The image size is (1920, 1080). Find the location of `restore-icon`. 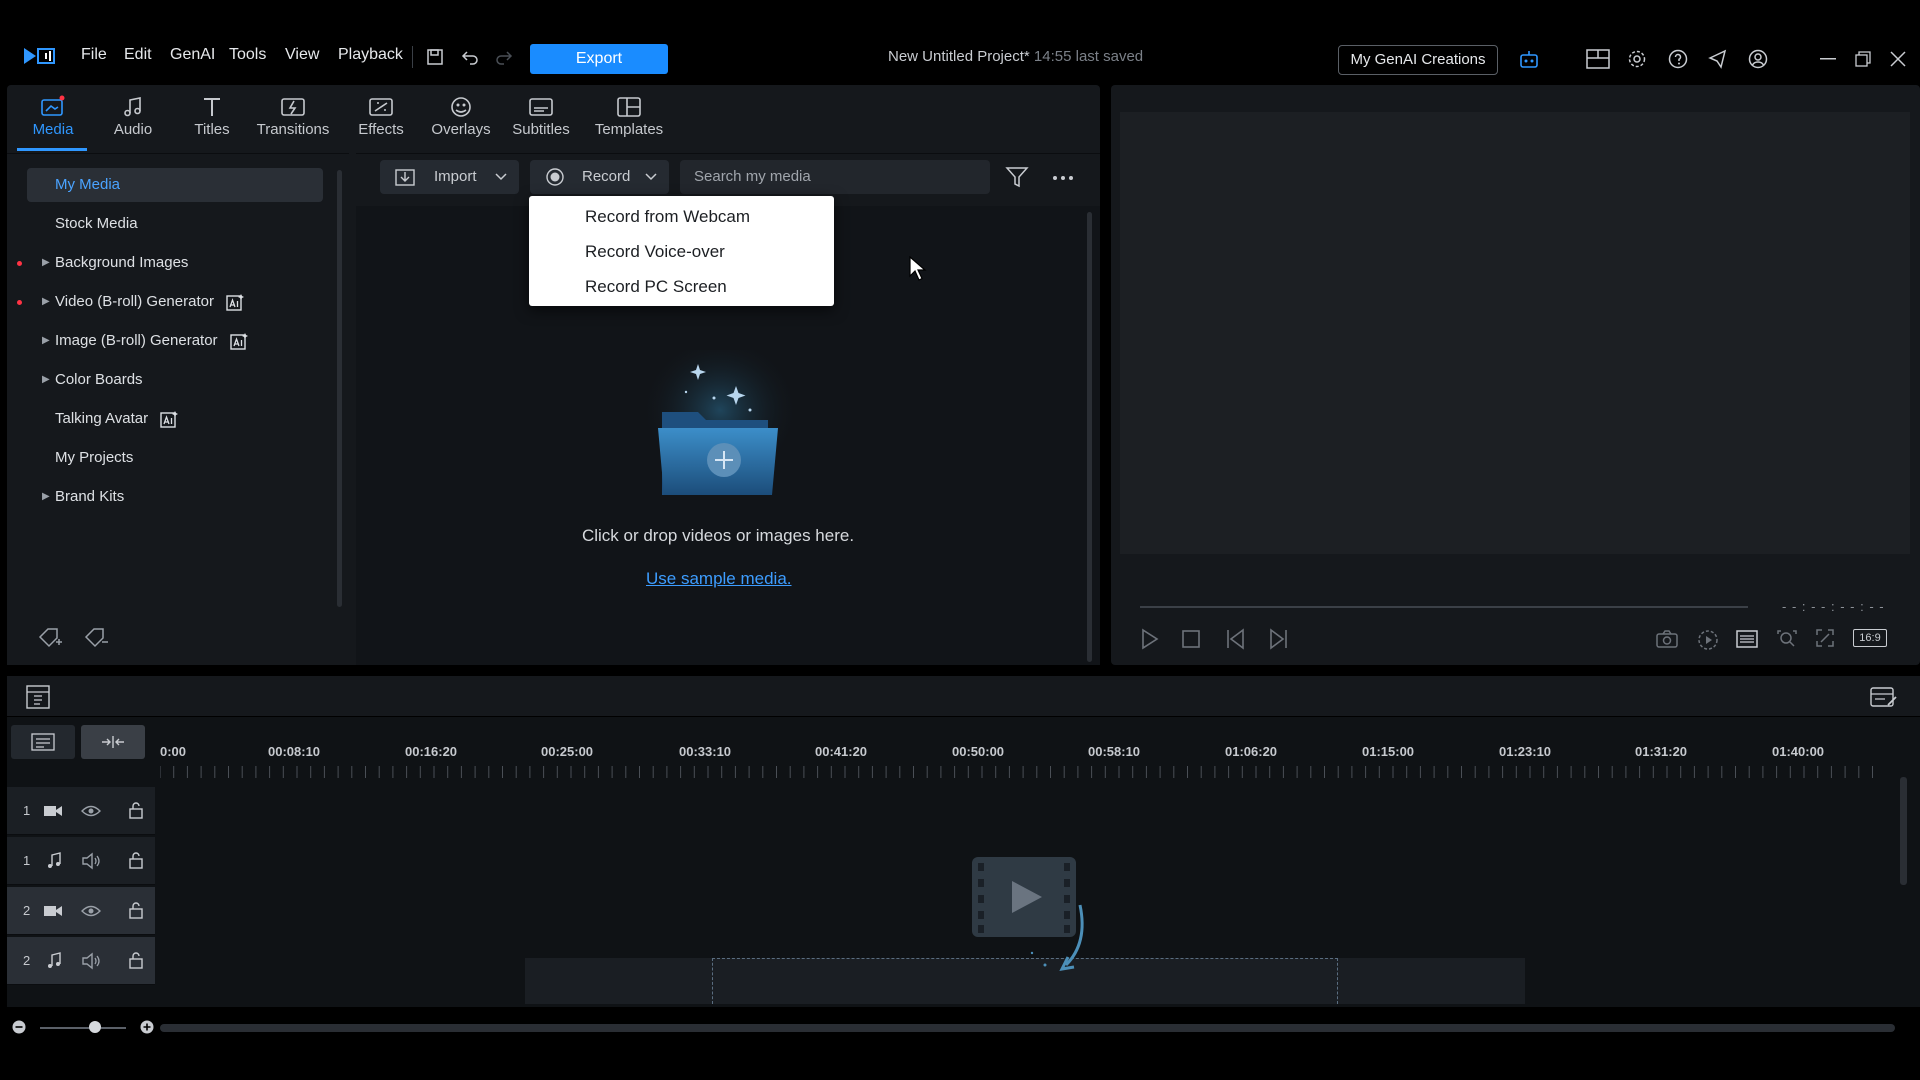

restore-icon is located at coordinates (1863, 59).